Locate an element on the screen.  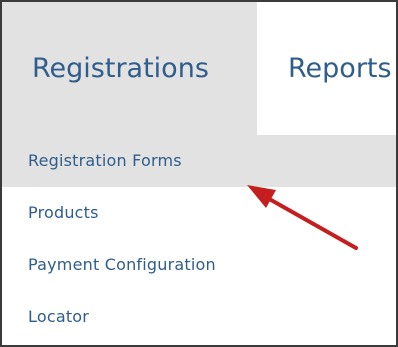
menu-item-payment-configuration: Payment Configuration is located at coordinates (199, 265).